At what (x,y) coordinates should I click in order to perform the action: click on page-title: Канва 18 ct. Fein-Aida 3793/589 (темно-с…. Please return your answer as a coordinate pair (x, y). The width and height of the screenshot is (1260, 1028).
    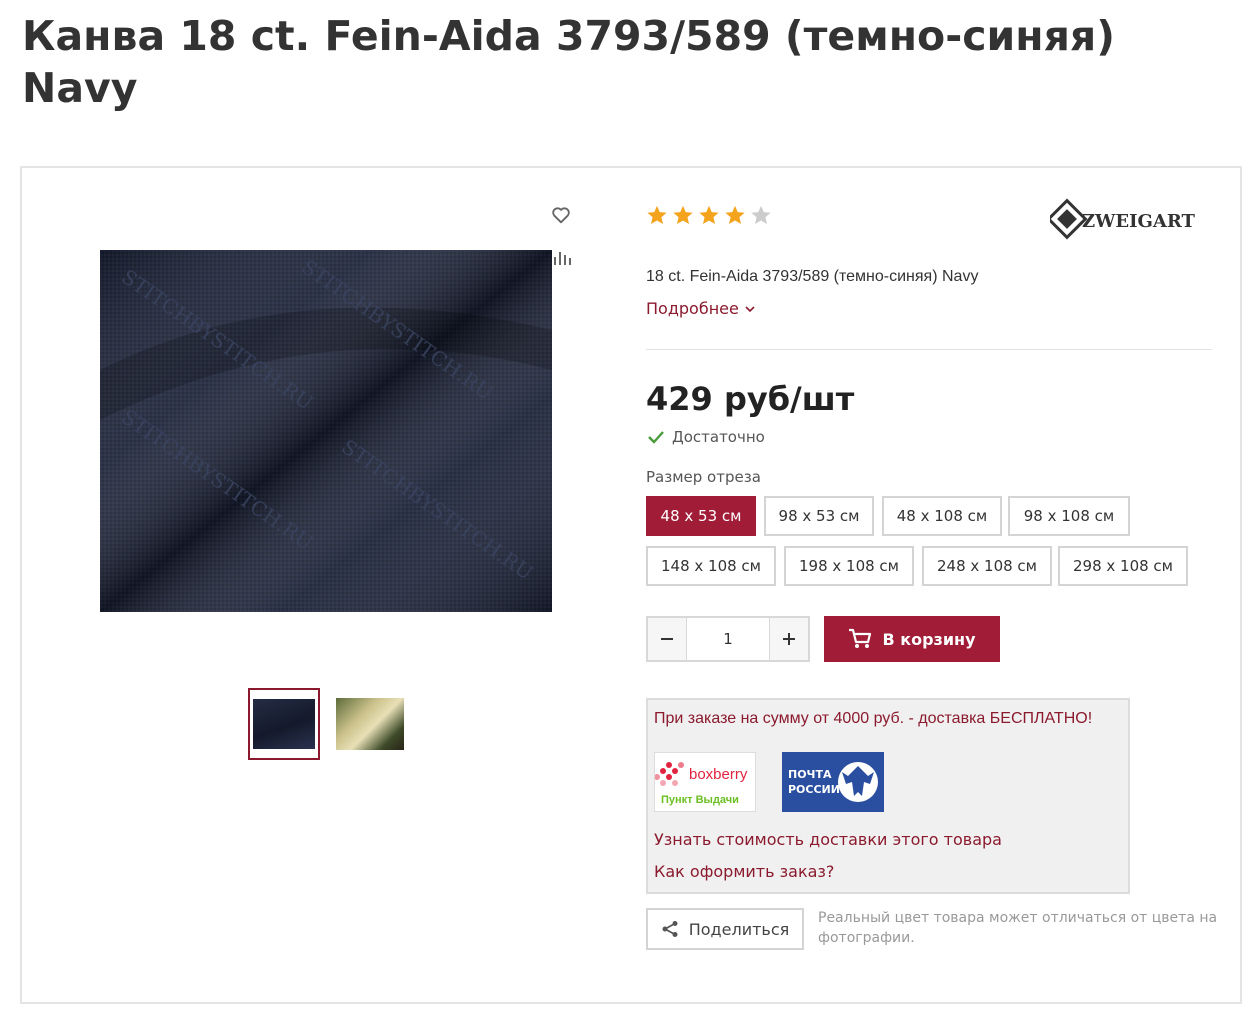
    Looking at the image, I should click on (568, 62).